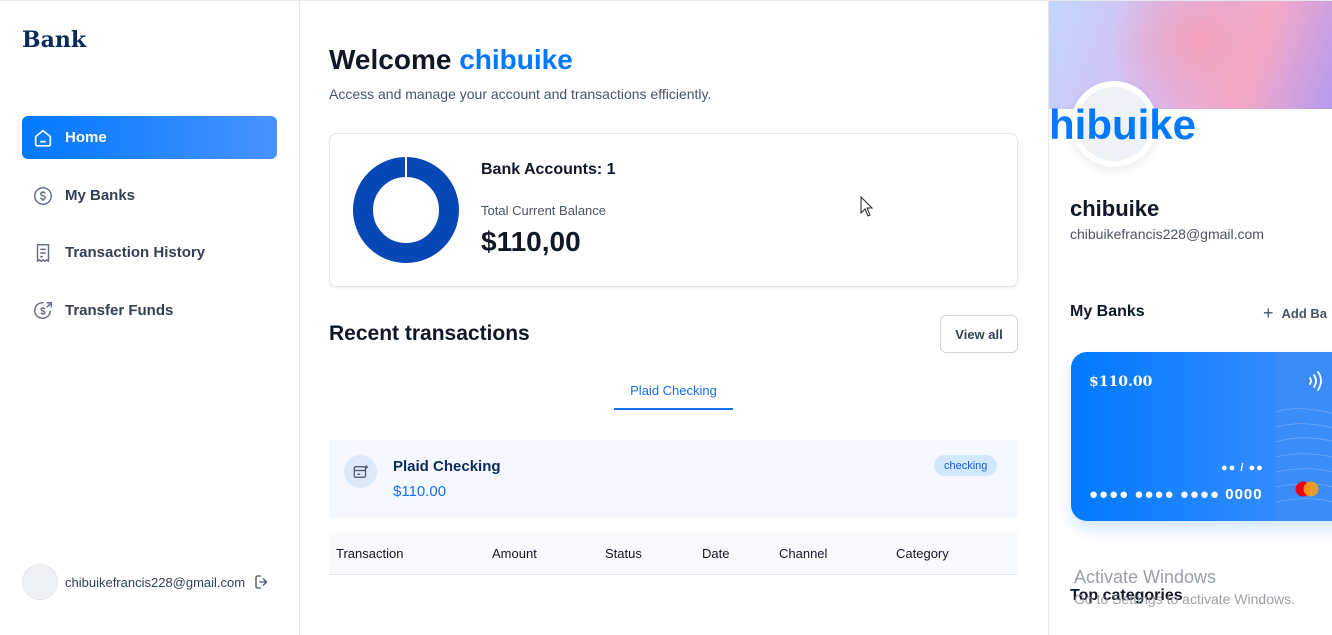 Image resolution: width=1332 pixels, height=635 pixels. I want to click on my-banks-title: My Banks, so click(1107, 311).